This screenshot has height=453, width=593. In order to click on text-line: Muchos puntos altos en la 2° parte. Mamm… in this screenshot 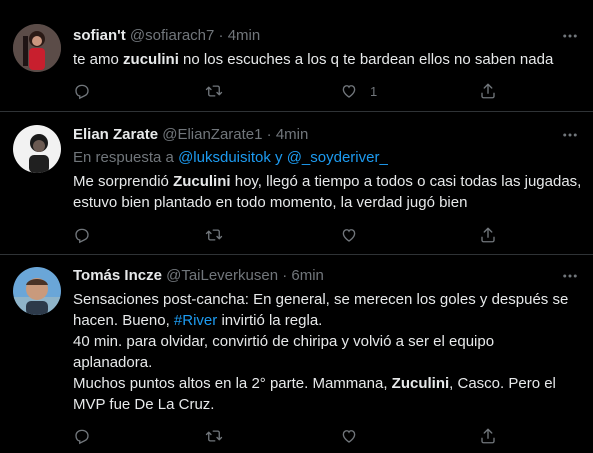, I will do `click(328, 383)`.